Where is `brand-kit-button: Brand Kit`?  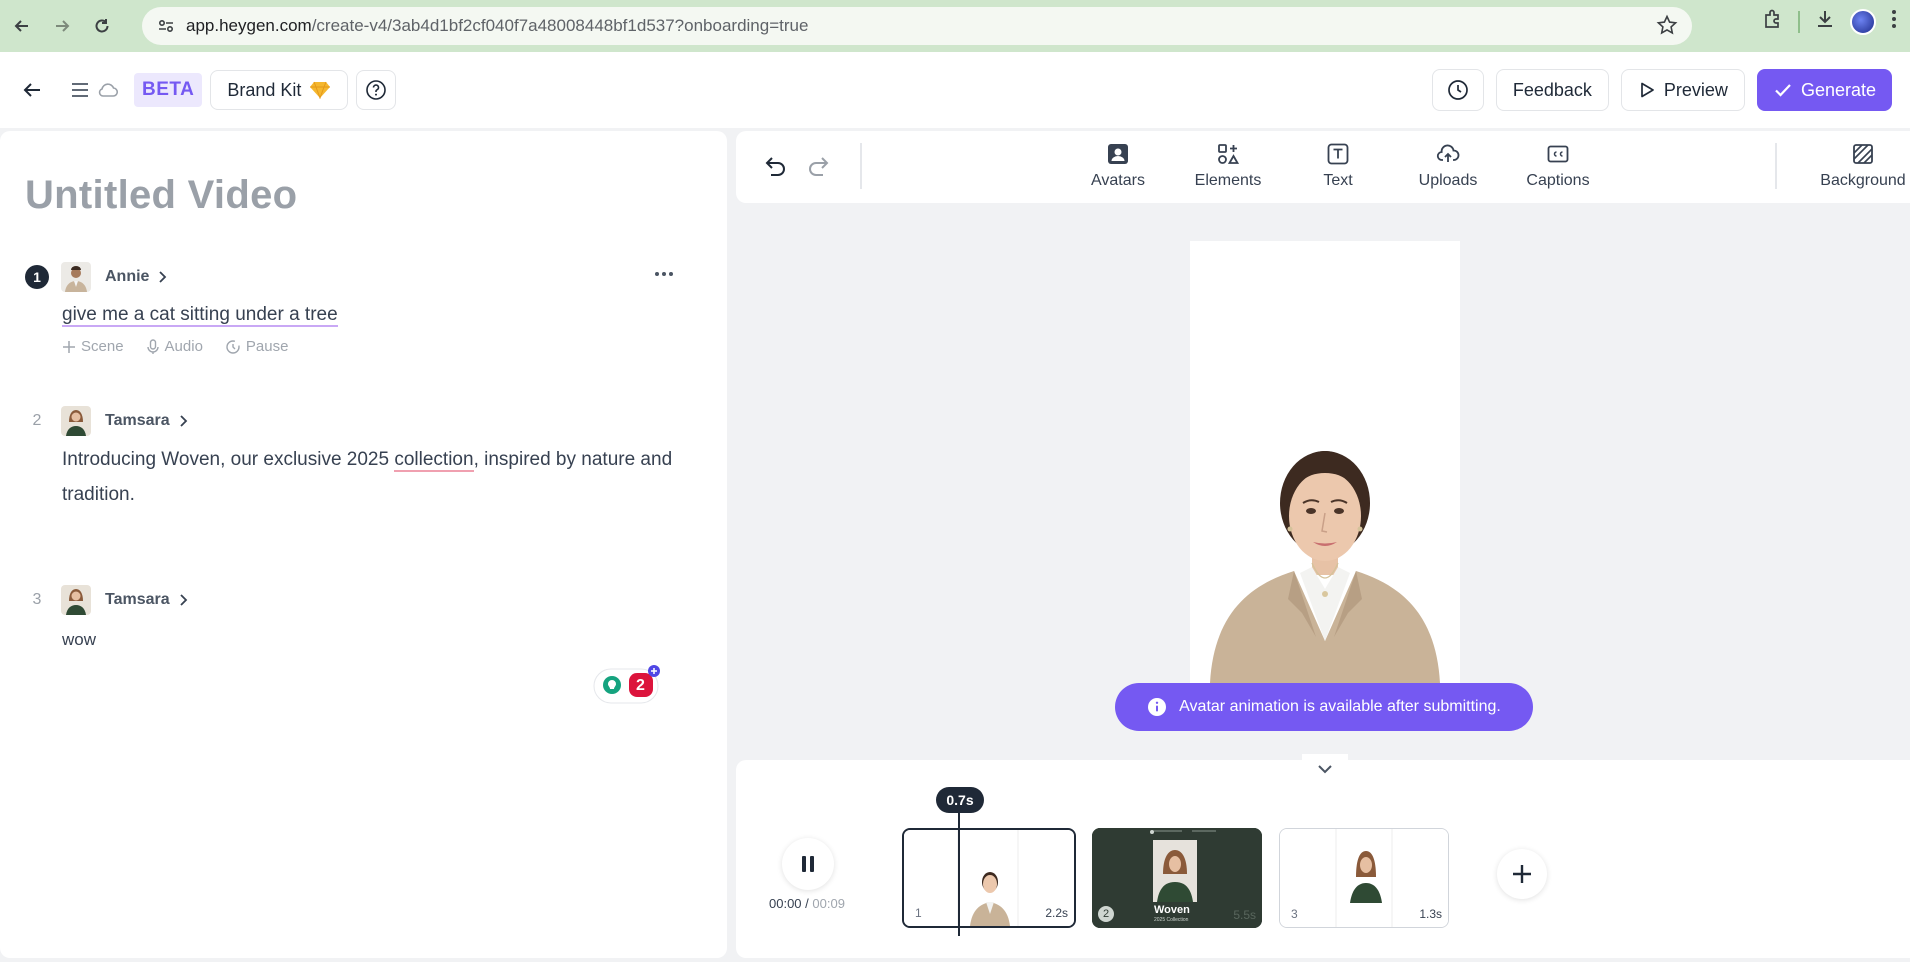 brand-kit-button: Brand Kit is located at coordinates (279, 90).